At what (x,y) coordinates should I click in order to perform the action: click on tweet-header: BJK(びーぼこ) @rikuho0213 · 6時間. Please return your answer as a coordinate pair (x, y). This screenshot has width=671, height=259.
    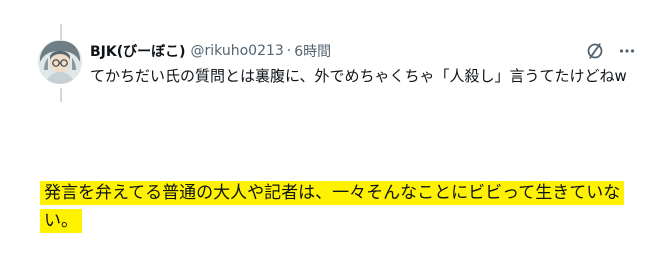
    Looking at the image, I should click on (210, 51).